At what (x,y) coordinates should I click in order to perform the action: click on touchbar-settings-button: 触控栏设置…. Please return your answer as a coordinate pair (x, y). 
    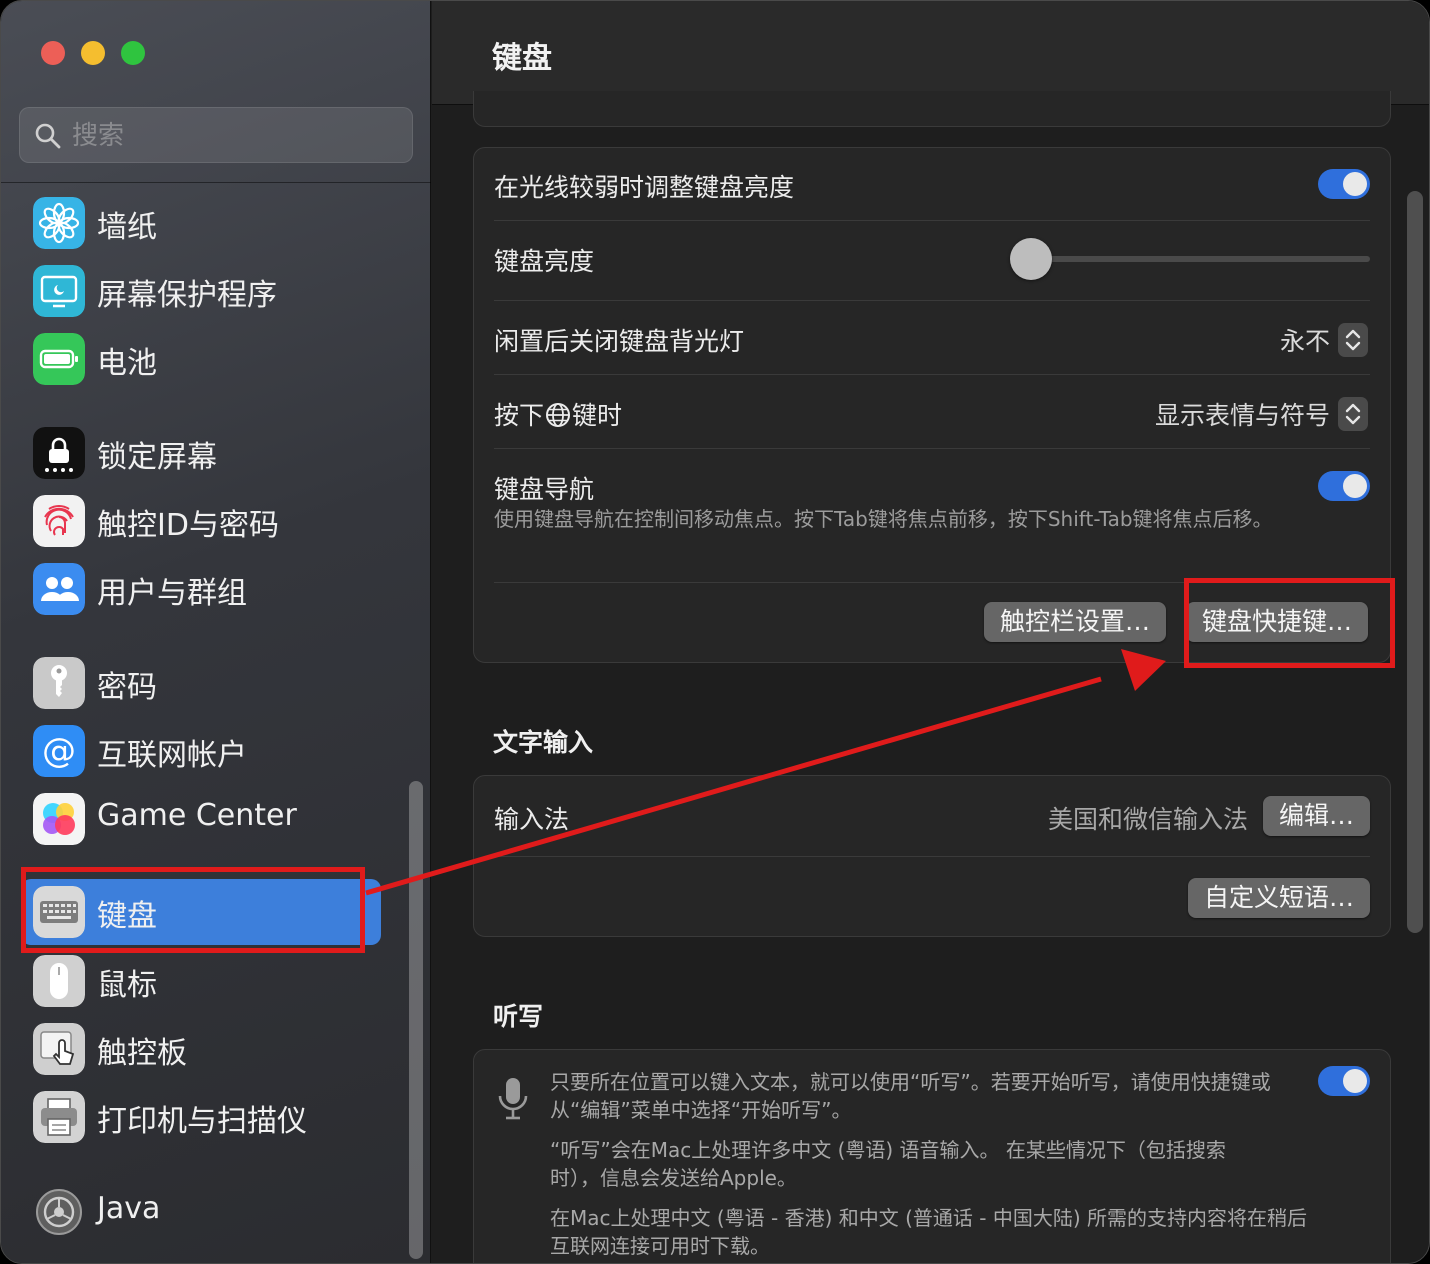
    Looking at the image, I should click on (1075, 622).